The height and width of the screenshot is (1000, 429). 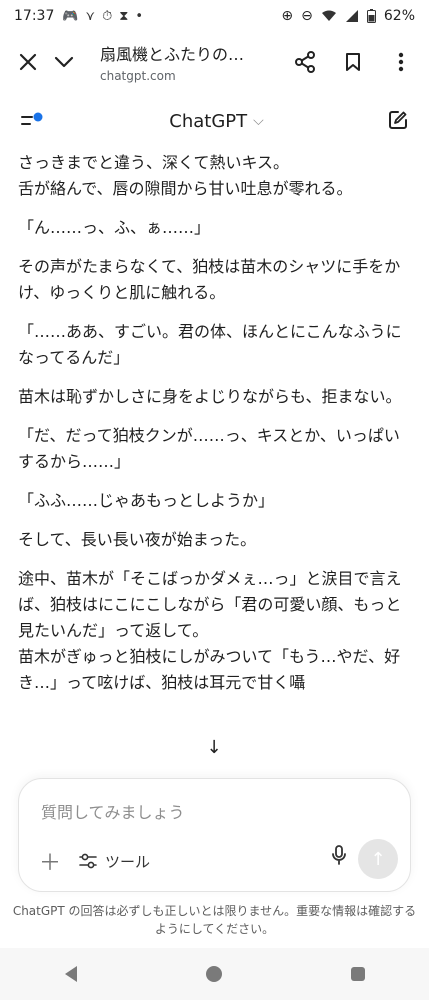 What do you see at coordinates (210, 396) in the screenshot?
I see `message-paragraph: 苗木は恥ずかしさに身をよじりながらも、拒まない。` at bounding box center [210, 396].